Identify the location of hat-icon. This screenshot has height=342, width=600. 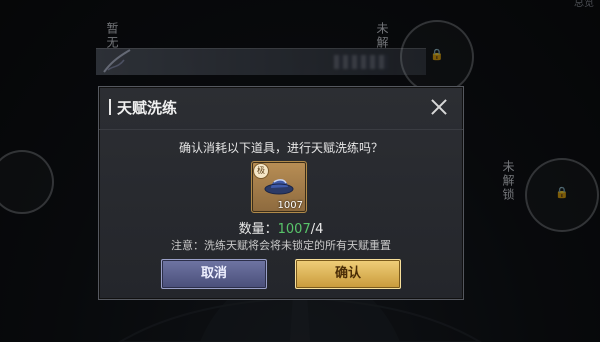
(279, 187).